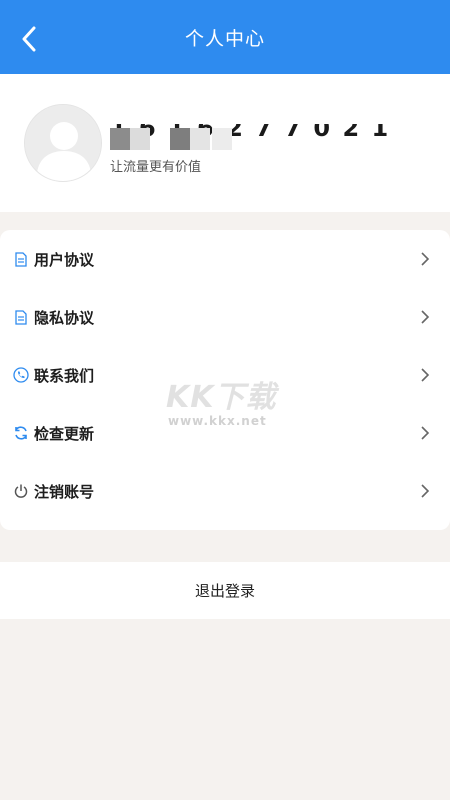  Describe the element at coordinates (225, 491) in the screenshot. I see `menu-item-delete-account: 注销账号` at that location.